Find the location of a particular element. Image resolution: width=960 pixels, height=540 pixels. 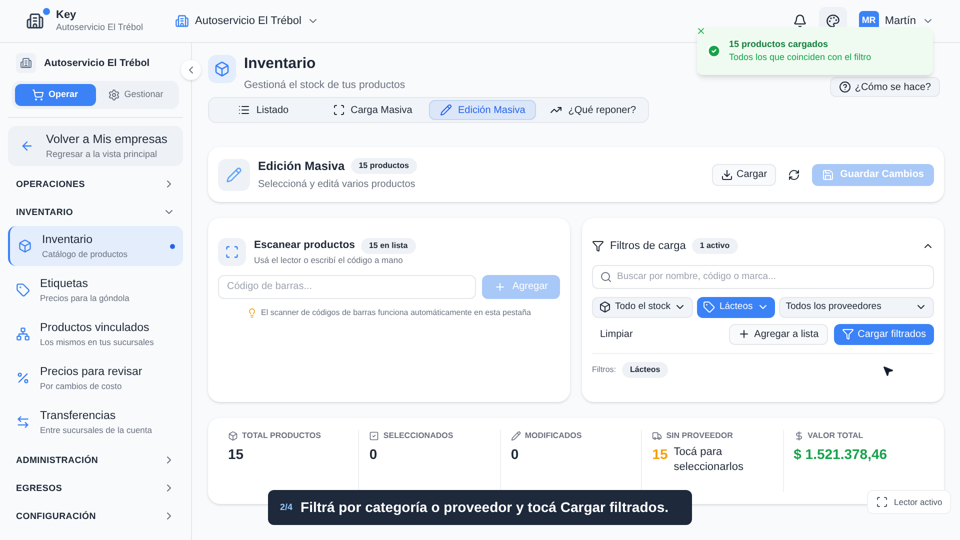

lightbulb-icon is located at coordinates (252, 313).